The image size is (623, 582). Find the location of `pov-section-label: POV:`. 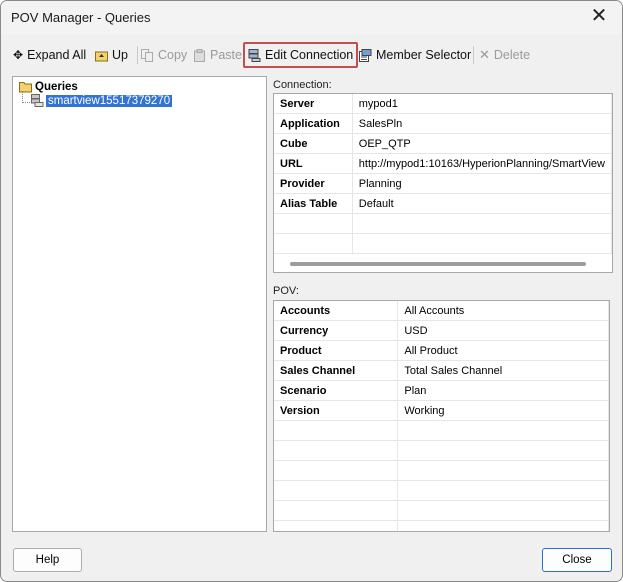

pov-section-label: POV: is located at coordinates (286, 291).